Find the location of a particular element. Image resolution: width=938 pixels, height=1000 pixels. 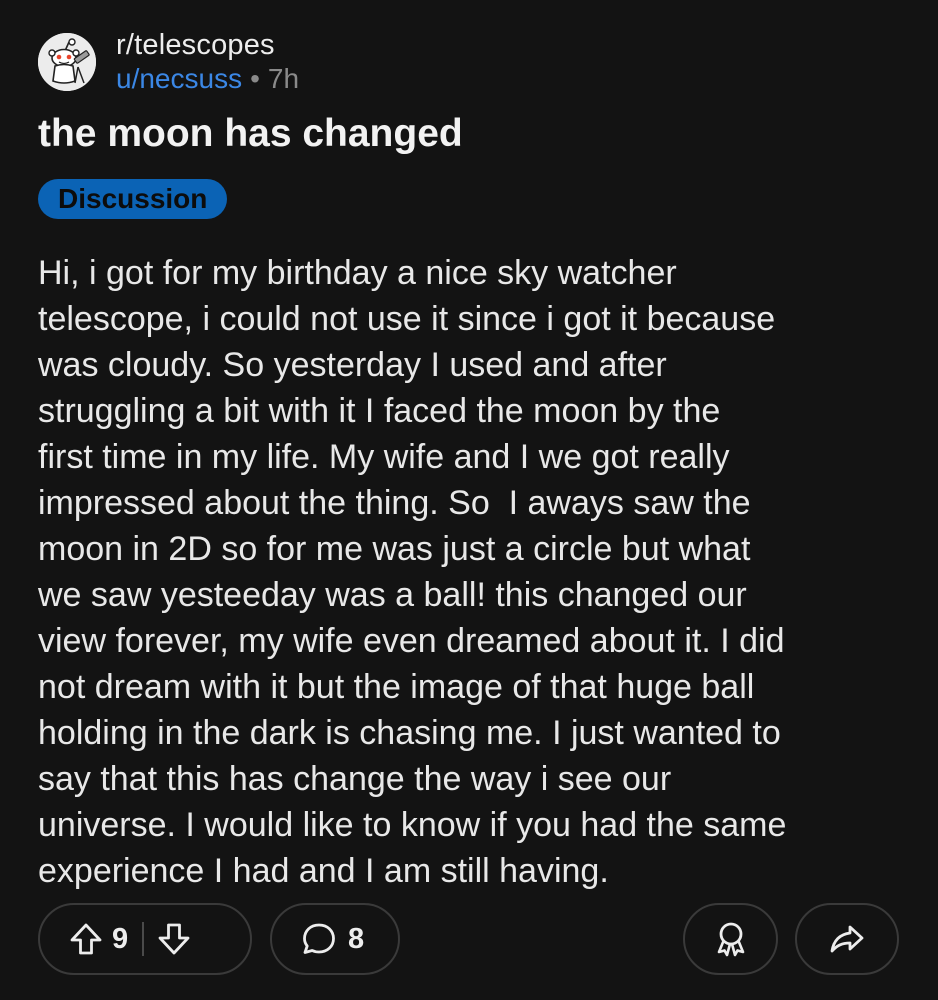

author-username: u/necsuss is located at coordinates (179, 79).